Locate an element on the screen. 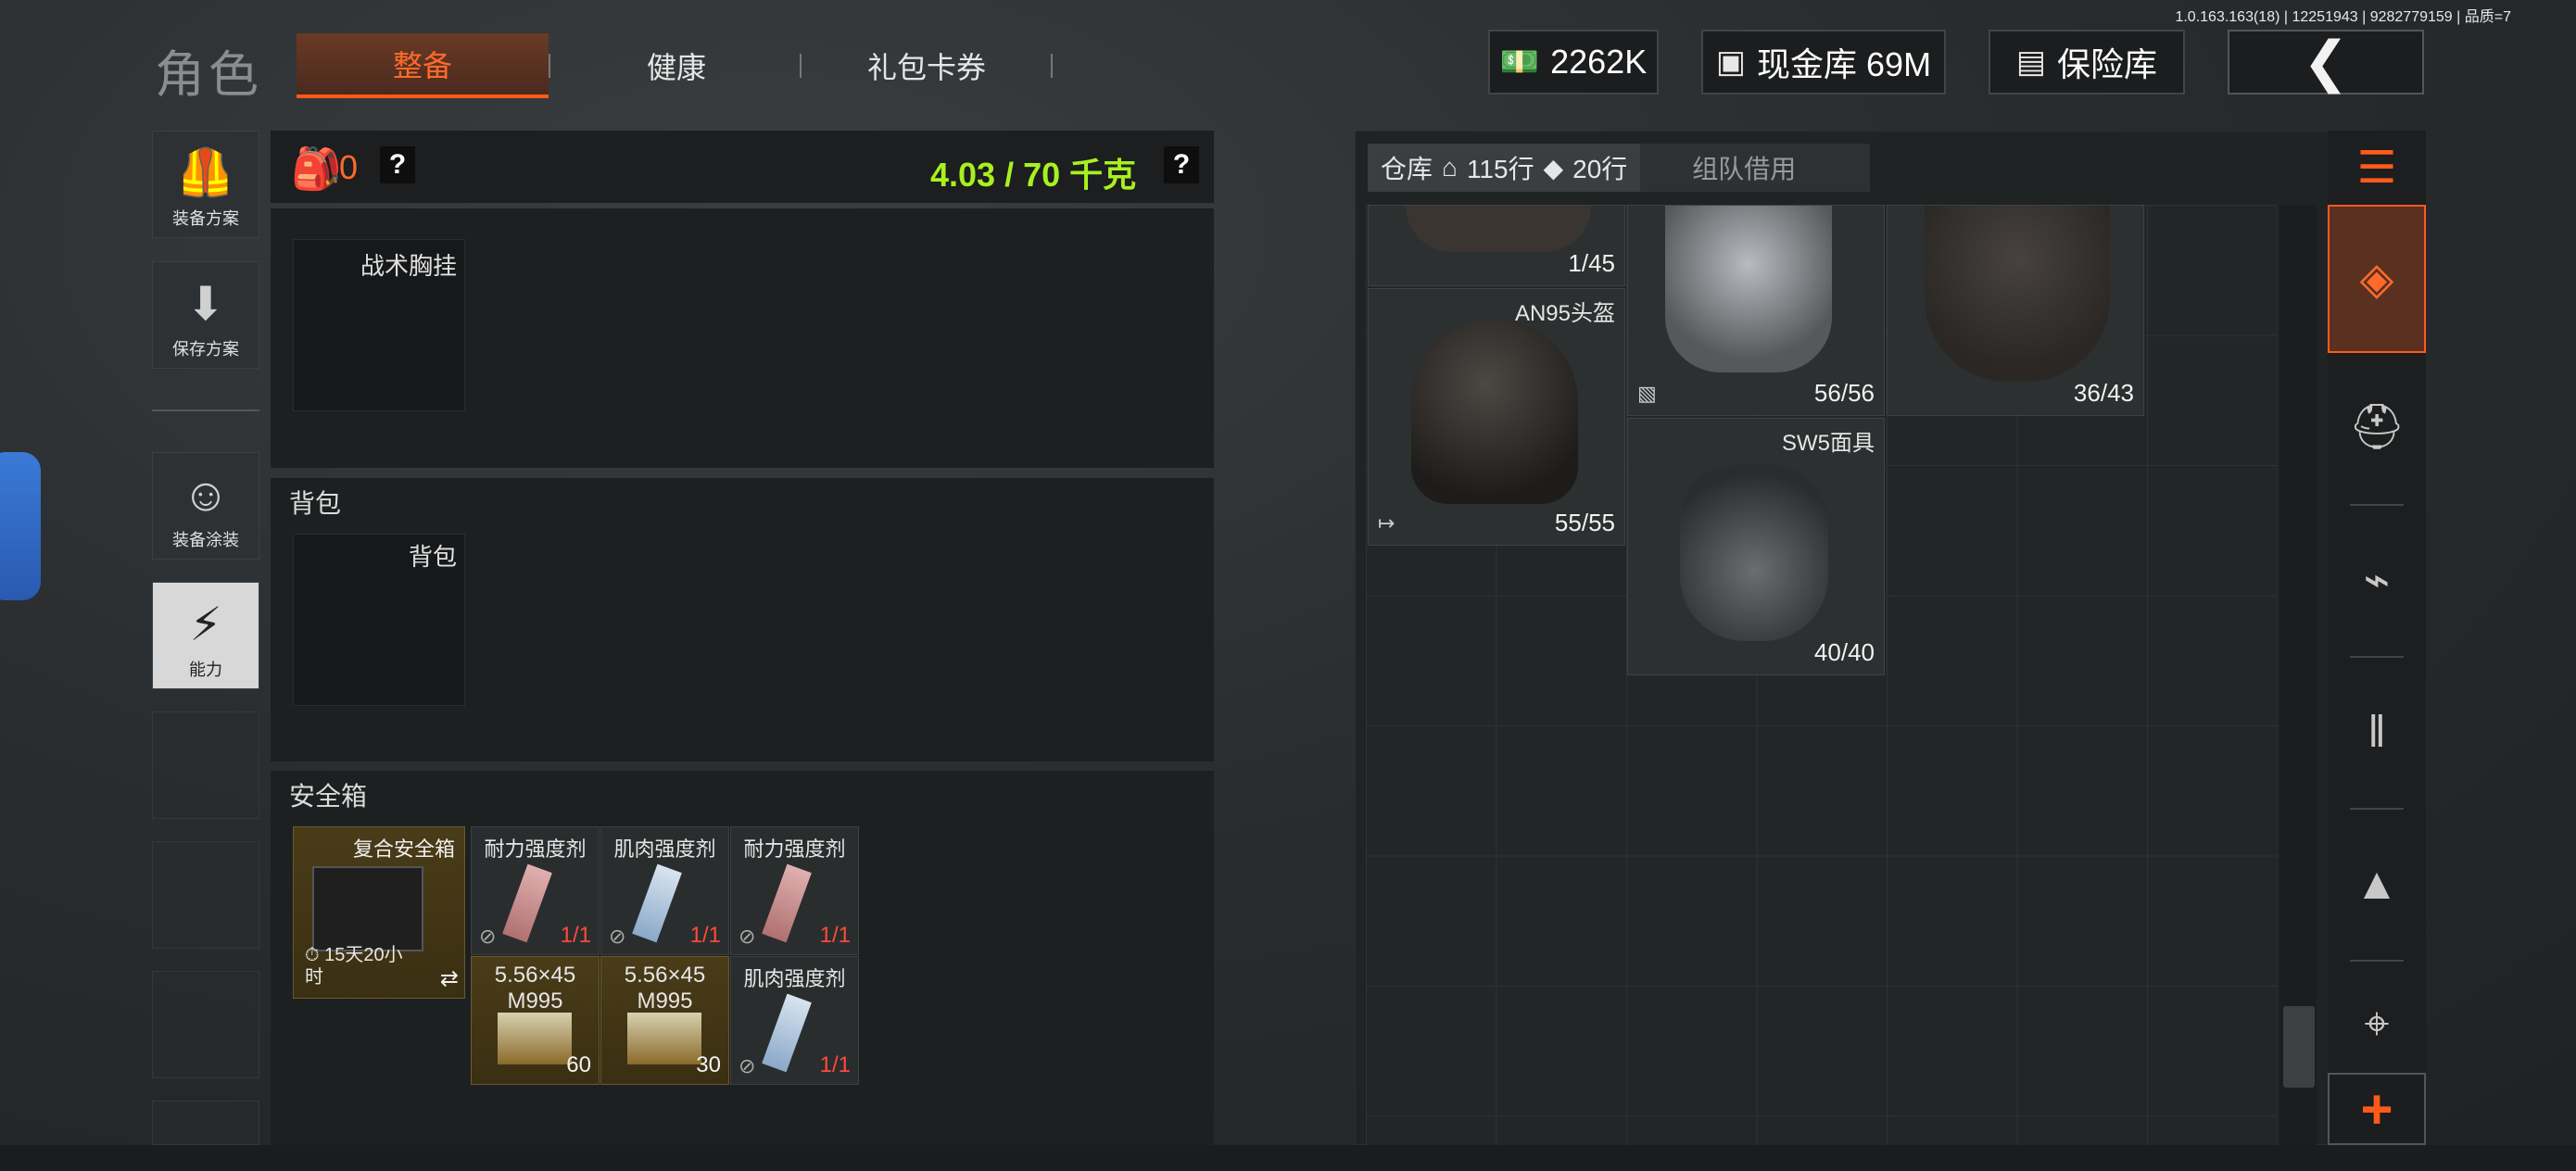 Image resolution: width=2576 pixels, height=1171 pixels. save-preset-button: ⬇ 保存方案 is located at coordinates (205, 315).